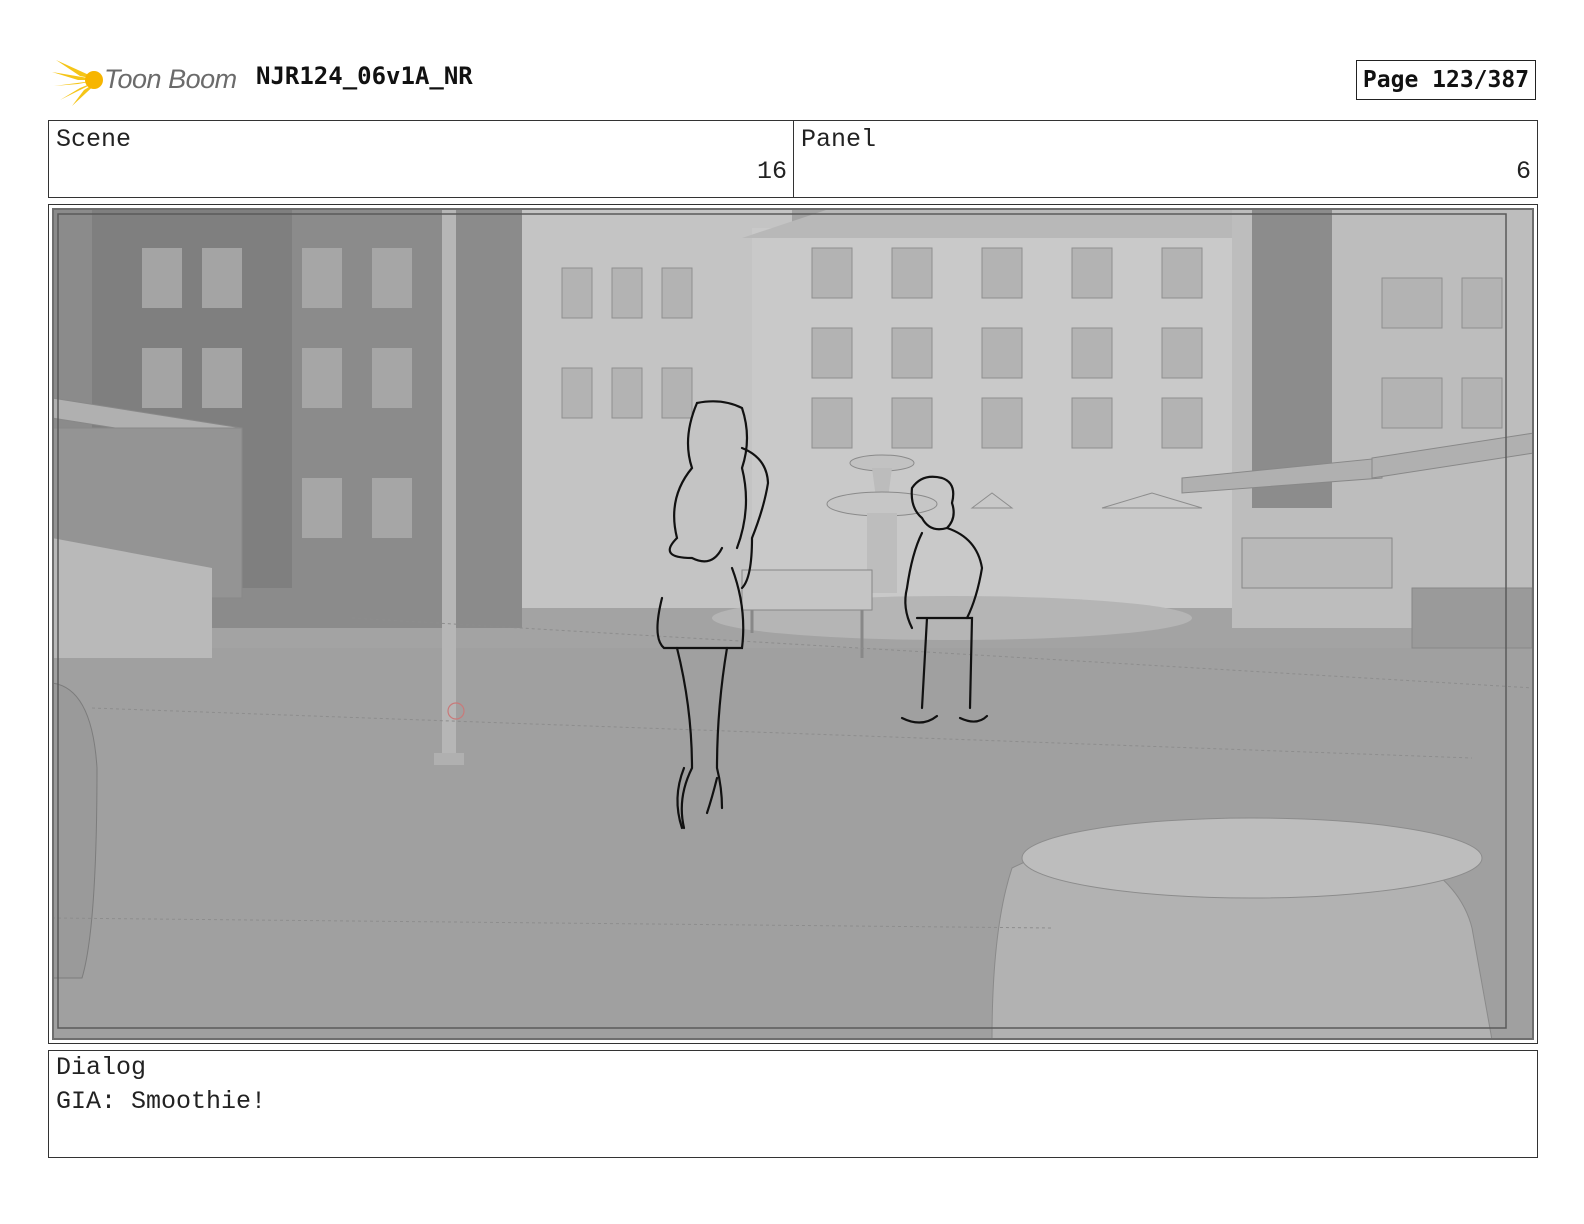 This screenshot has width=1584, height=1224. I want to click on scene-cell: Scene 16, so click(421, 159).